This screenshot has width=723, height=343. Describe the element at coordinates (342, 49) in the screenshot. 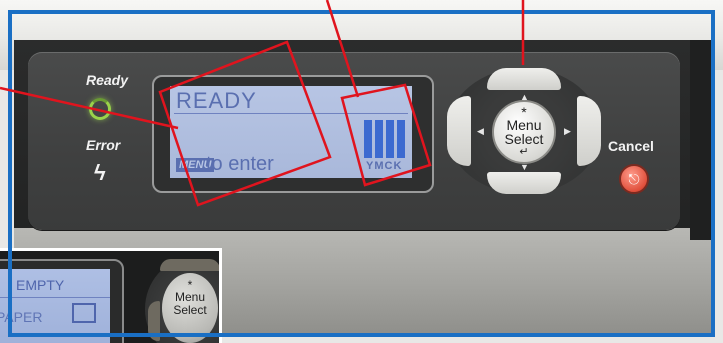

I see `callout-line-toner` at that location.